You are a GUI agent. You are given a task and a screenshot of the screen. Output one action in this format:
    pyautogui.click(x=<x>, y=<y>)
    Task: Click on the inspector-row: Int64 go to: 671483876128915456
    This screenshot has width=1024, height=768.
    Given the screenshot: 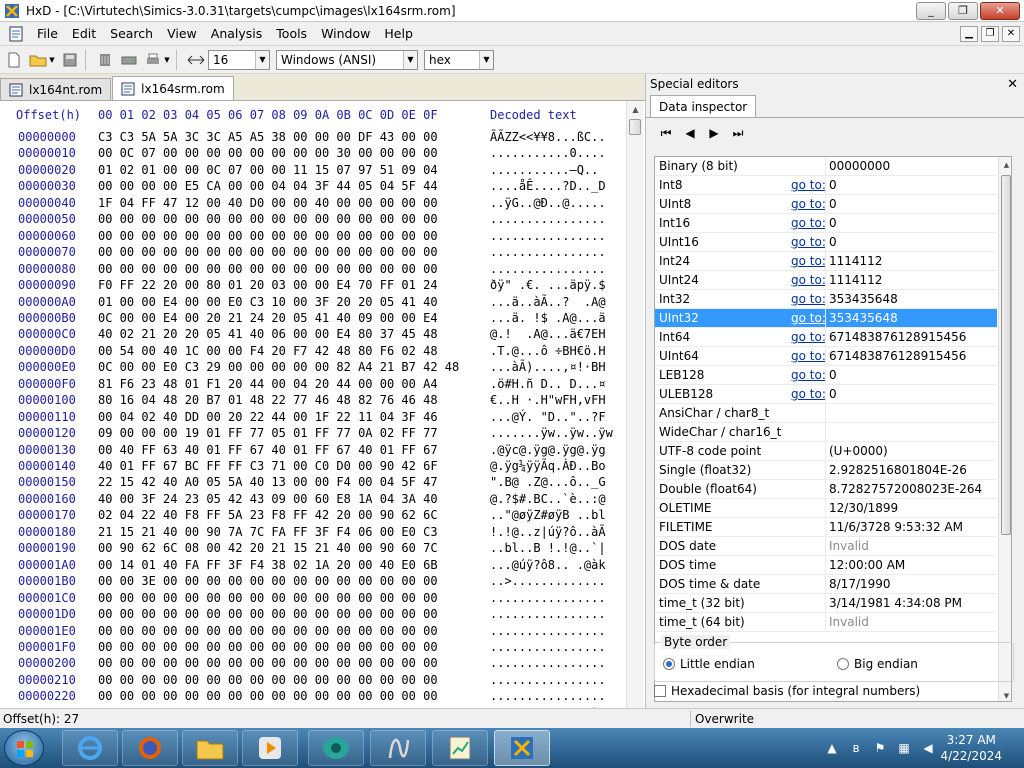 What is the action you would take?
    pyautogui.click(x=826, y=337)
    